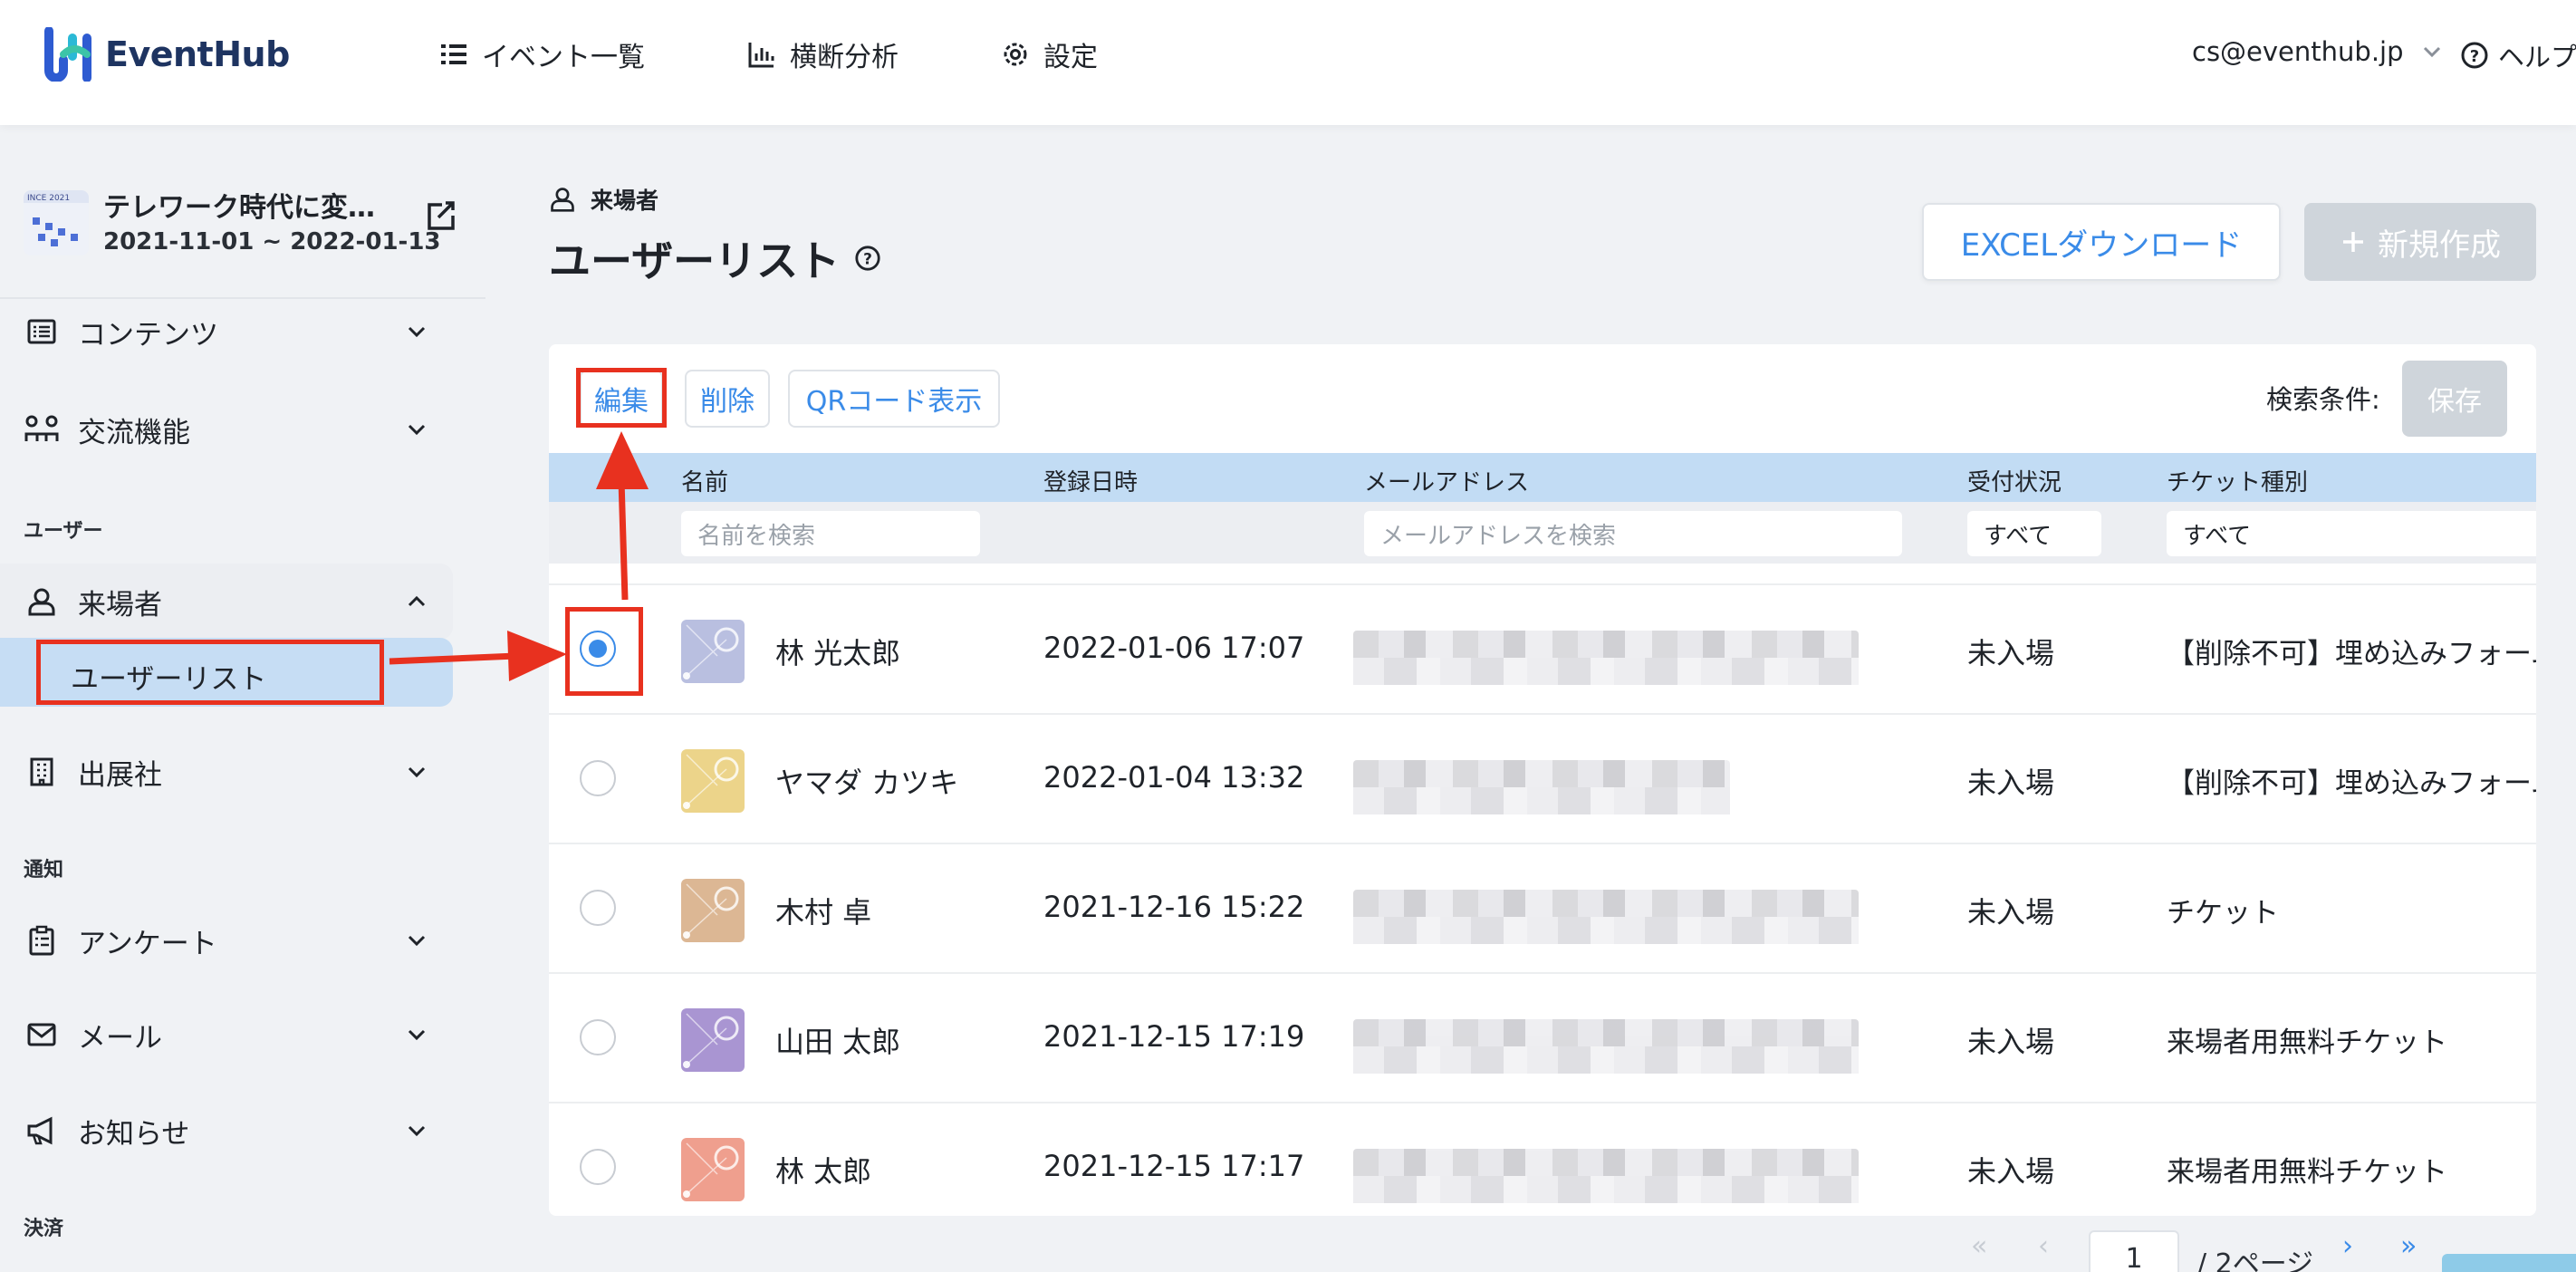 Image resolution: width=2576 pixels, height=1272 pixels. What do you see at coordinates (844, 57) in the screenshot?
I see `nav-label: 横断分析` at bounding box center [844, 57].